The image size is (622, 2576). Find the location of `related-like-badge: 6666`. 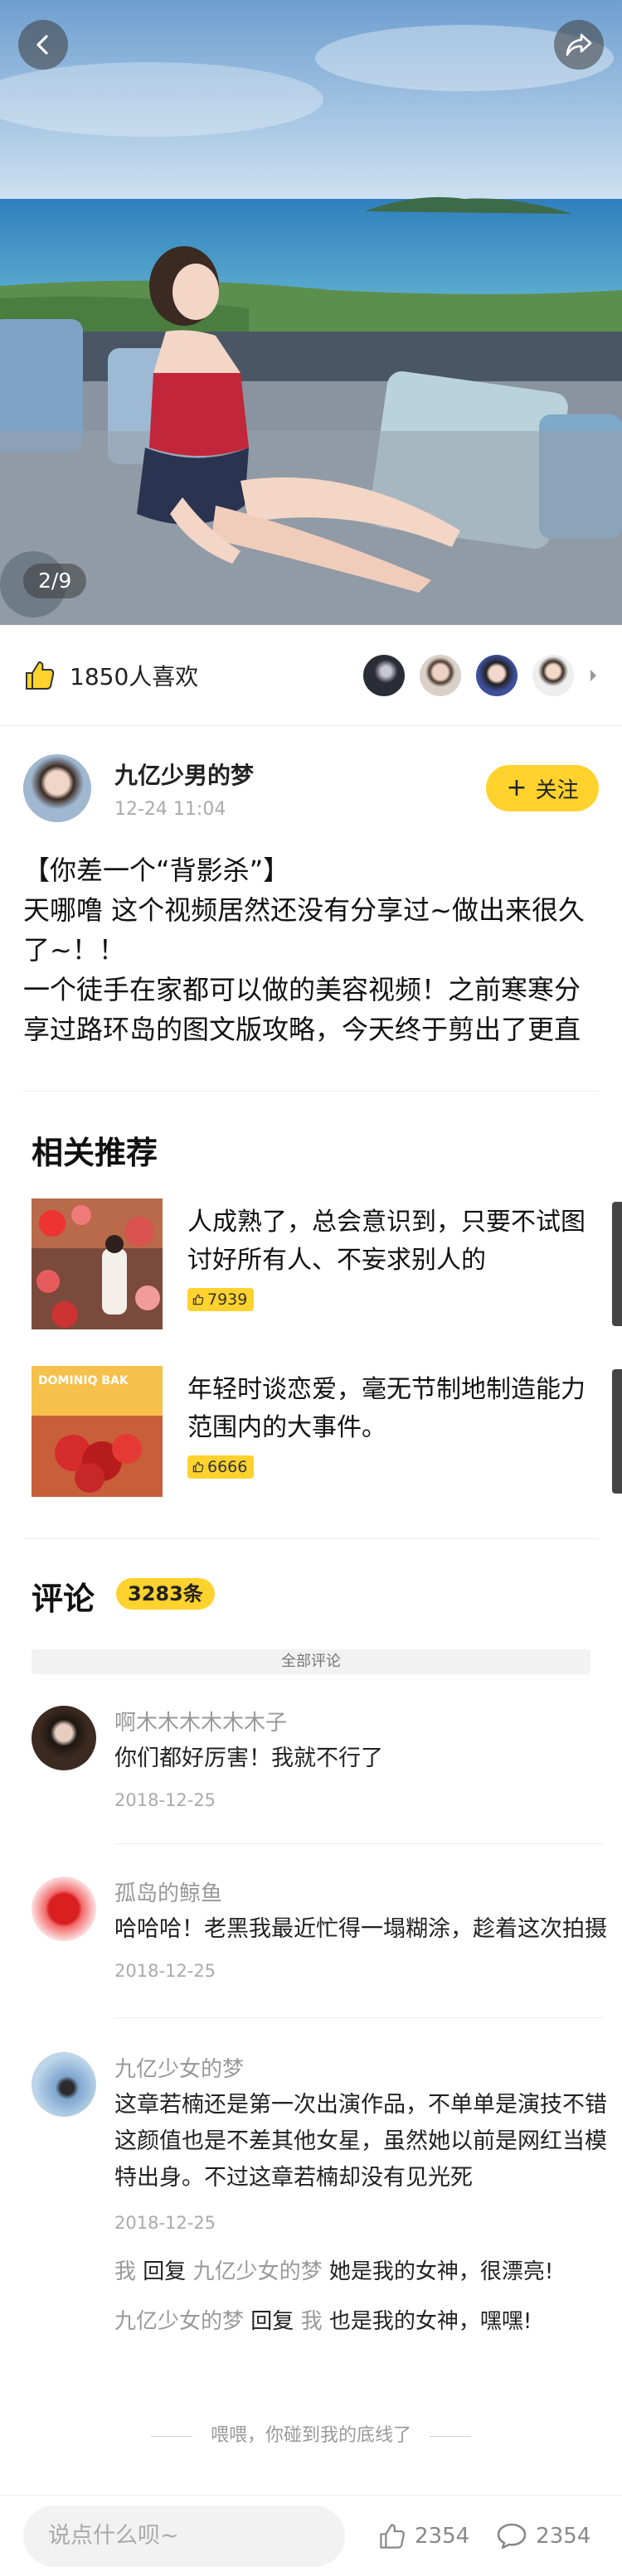

related-like-badge: 6666 is located at coordinates (221, 1467).